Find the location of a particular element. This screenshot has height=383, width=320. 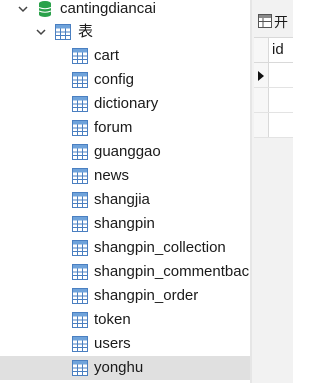

open-table-label: 开 is located at coordinates (281, 22).